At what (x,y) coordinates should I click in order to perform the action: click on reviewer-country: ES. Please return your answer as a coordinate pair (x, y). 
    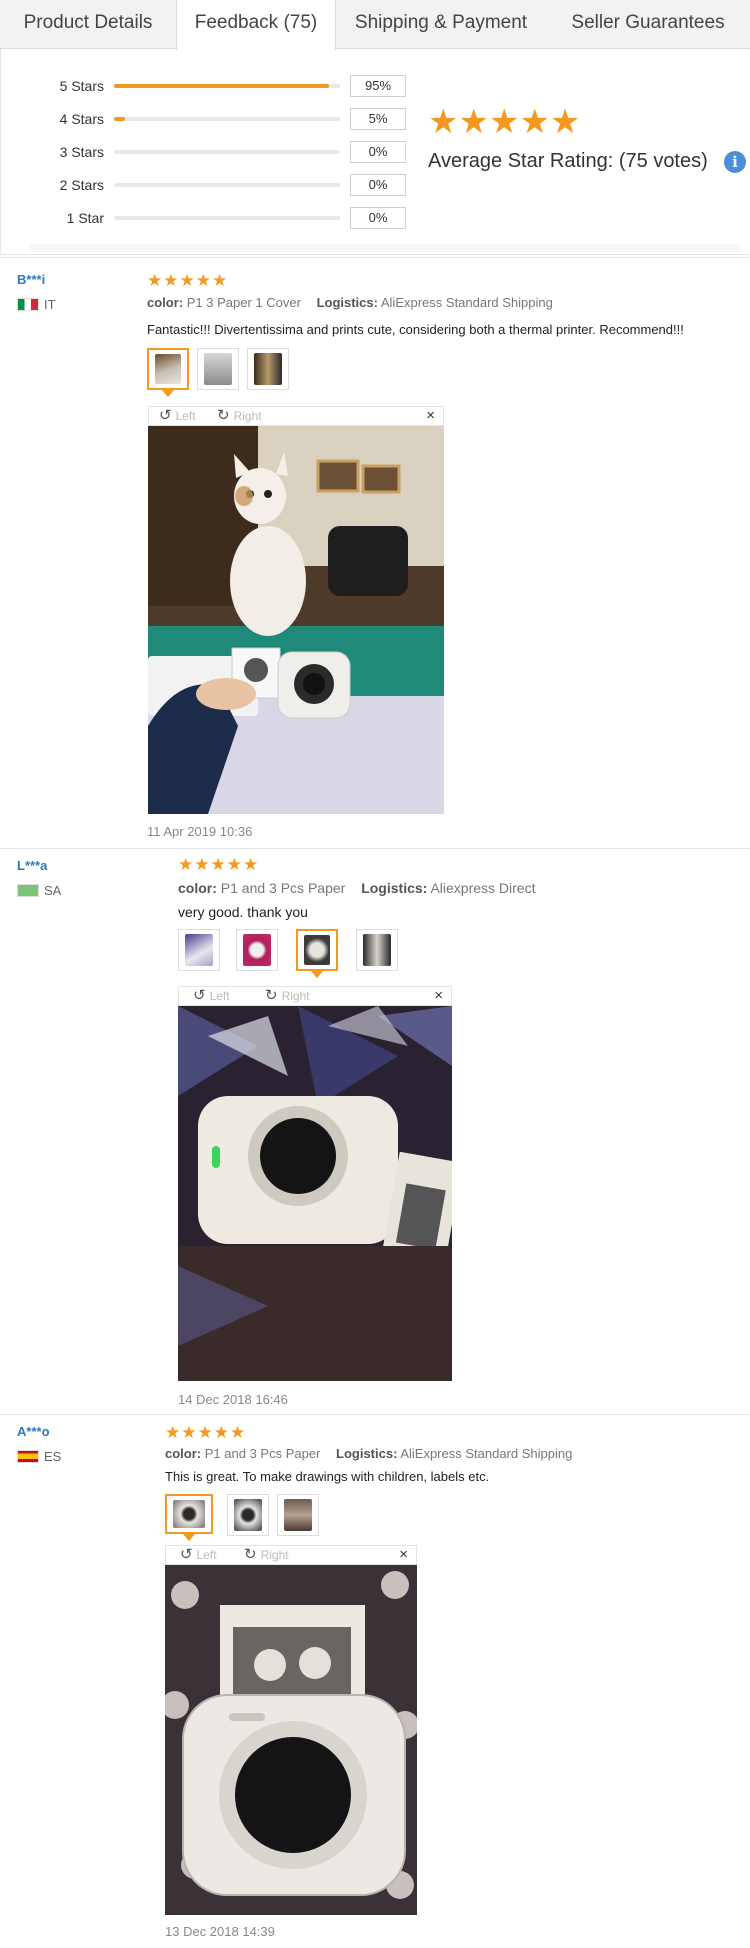
    Looking at the image, I should click on (39, 1456).